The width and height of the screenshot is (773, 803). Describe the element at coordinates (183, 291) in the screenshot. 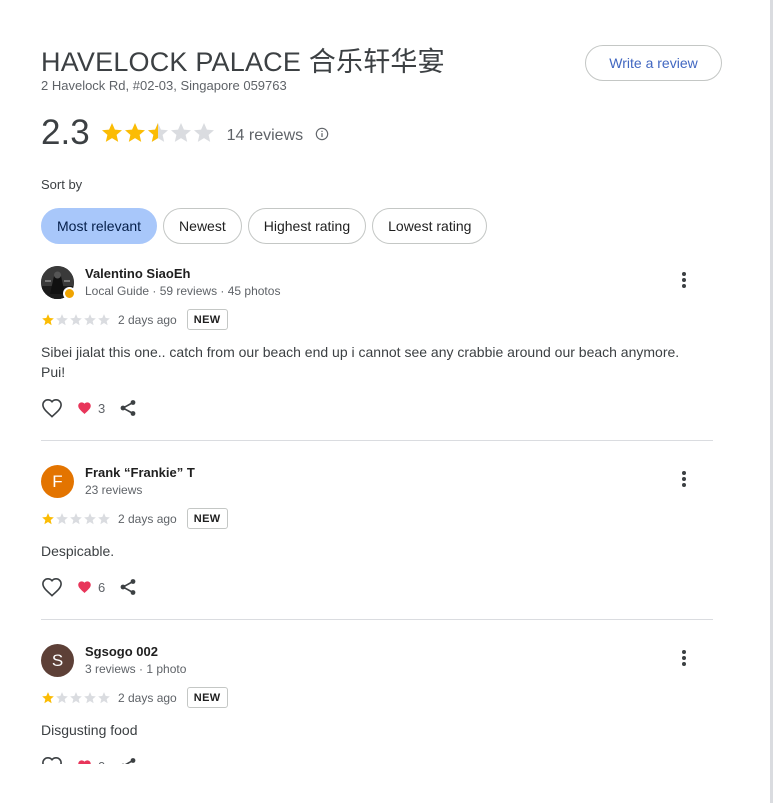

I see `reviewer-meta: Local Guide · 59 reviews · 45 photos` at that location.